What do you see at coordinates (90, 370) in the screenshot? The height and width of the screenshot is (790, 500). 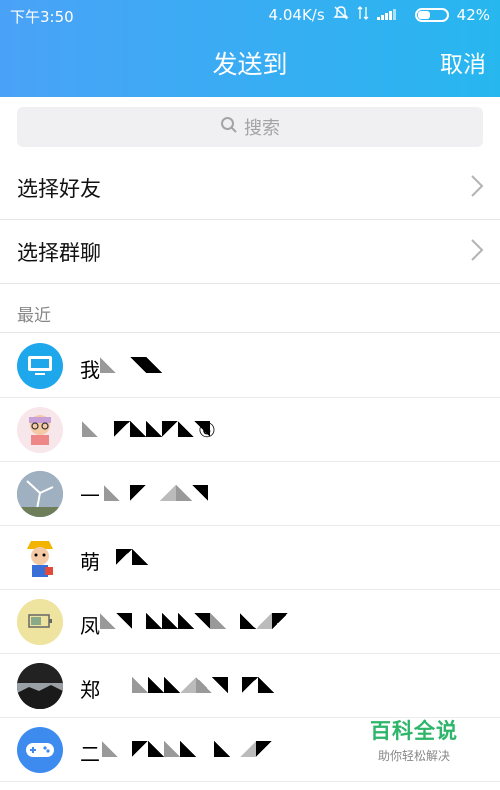 I see `contact-name: 我` at bounding box center [90, 370].